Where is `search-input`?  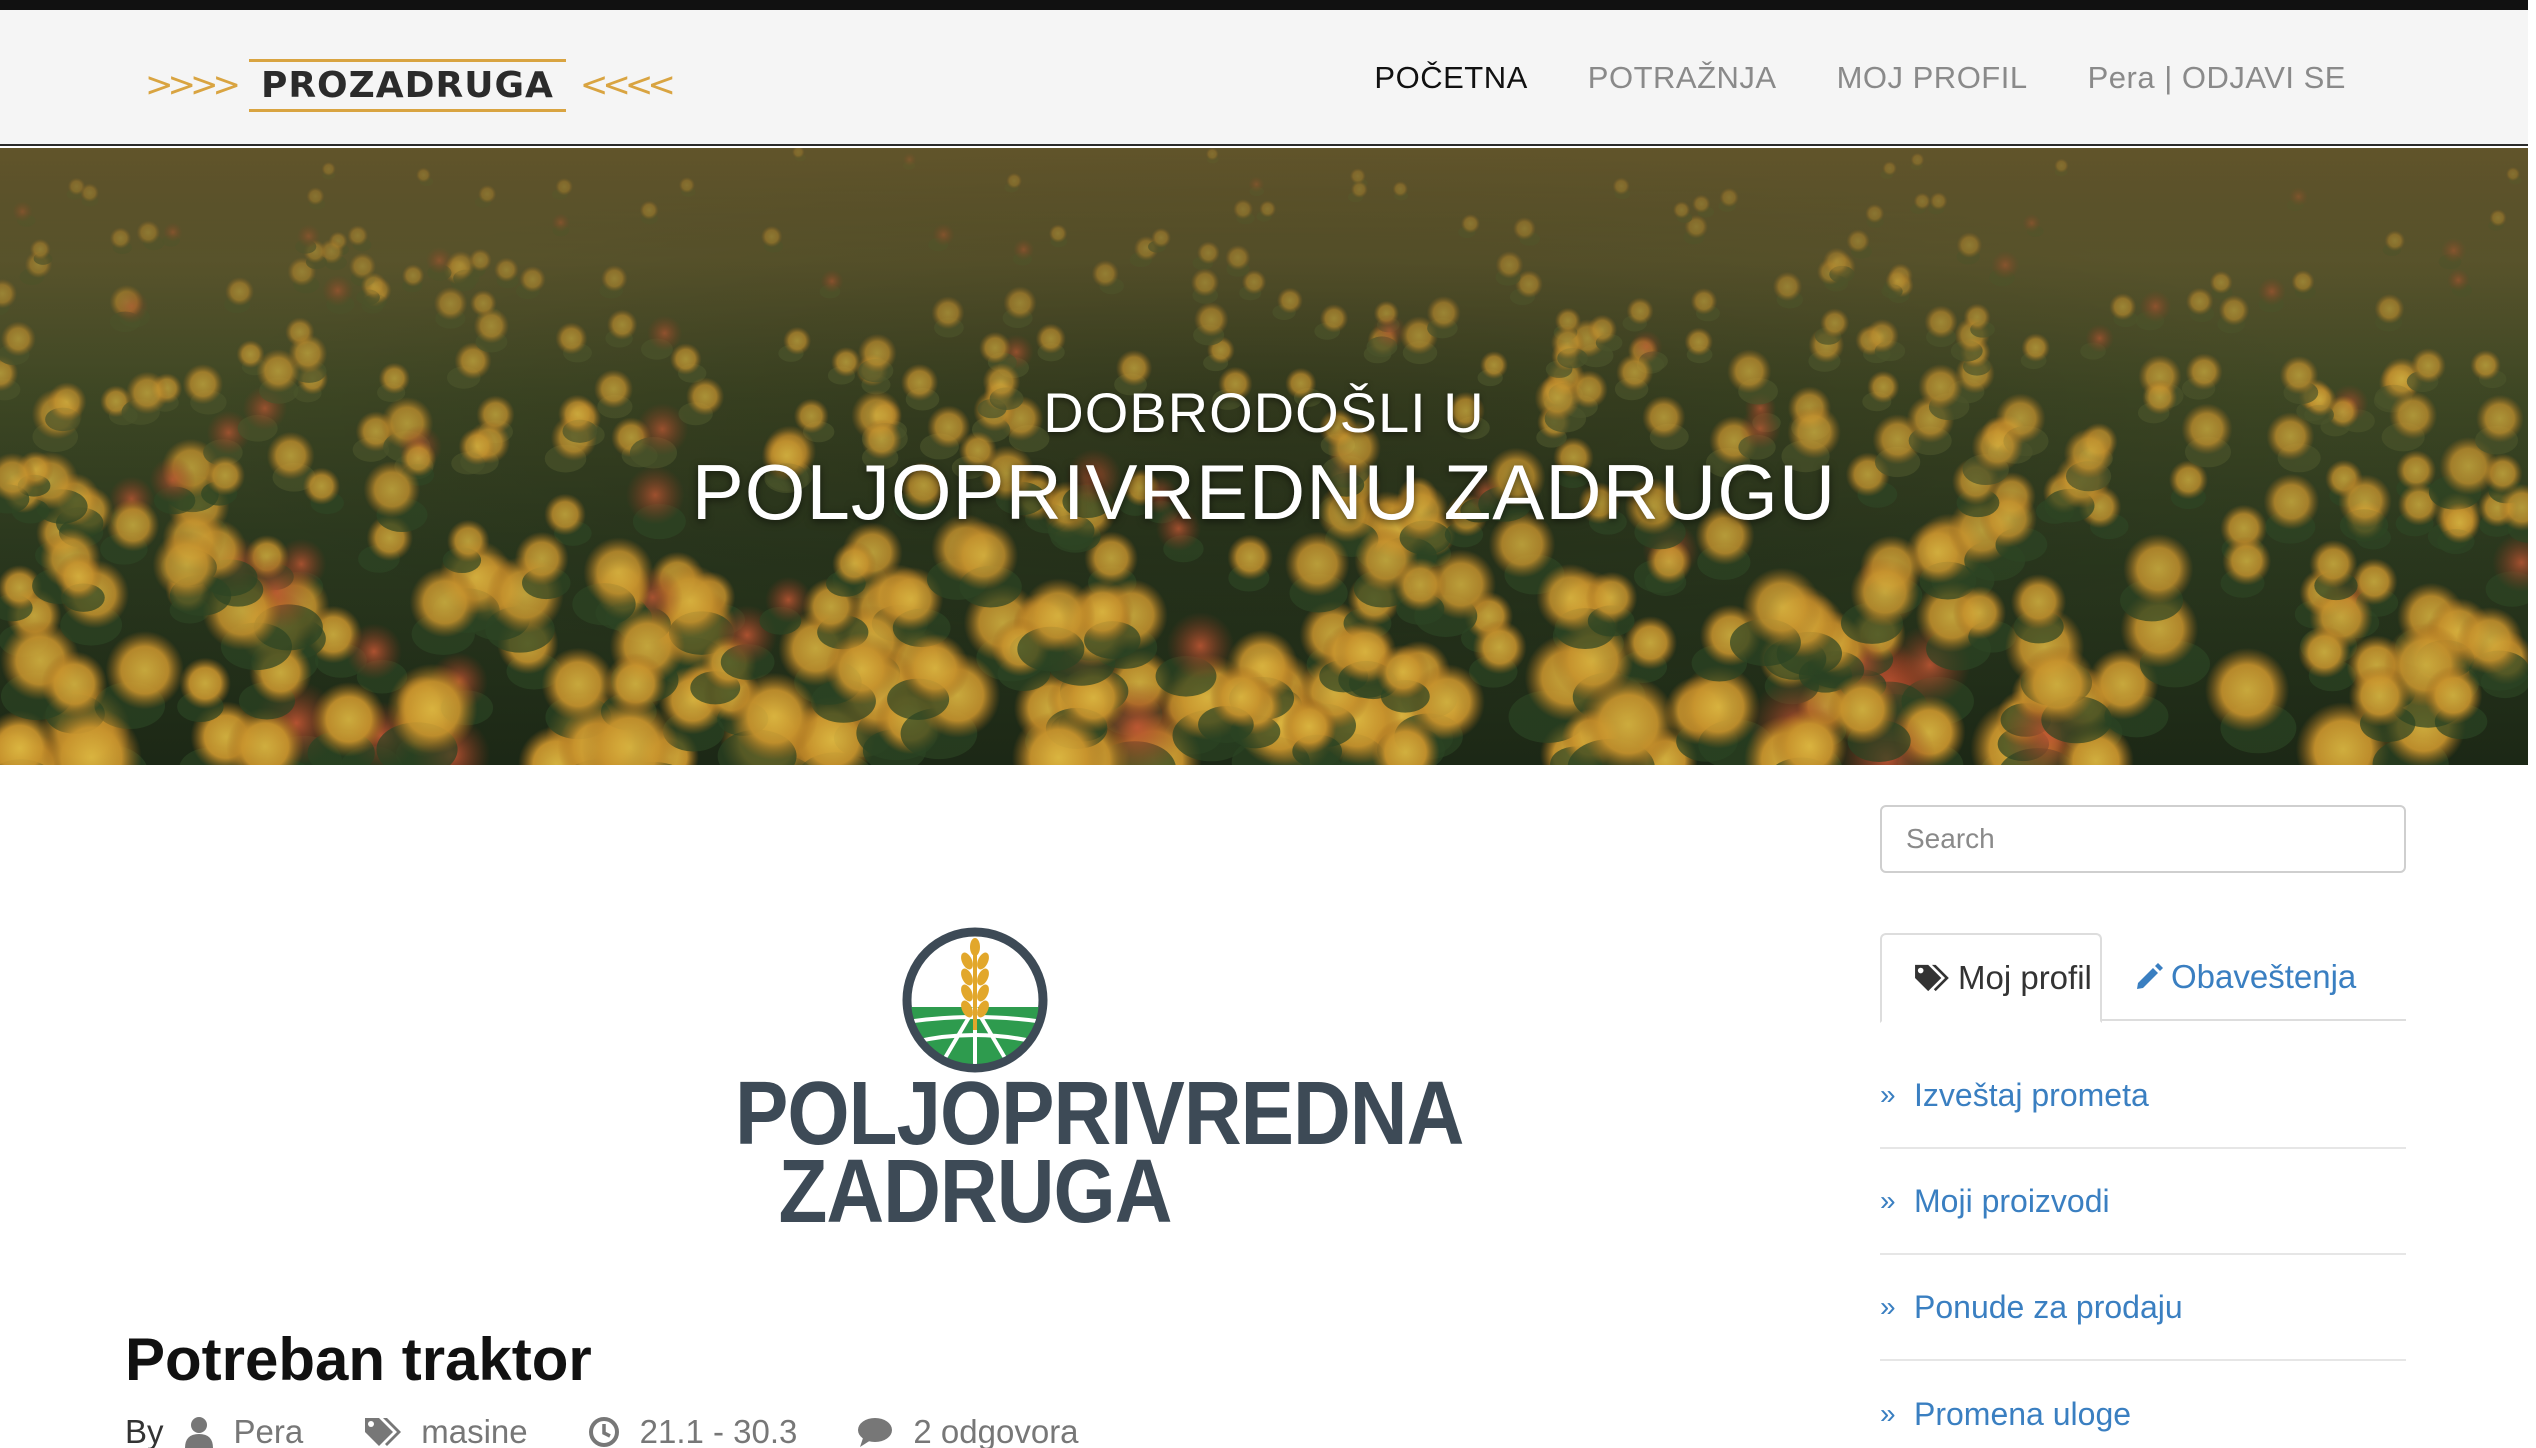
search-input is located at coordinates (2143, 839).